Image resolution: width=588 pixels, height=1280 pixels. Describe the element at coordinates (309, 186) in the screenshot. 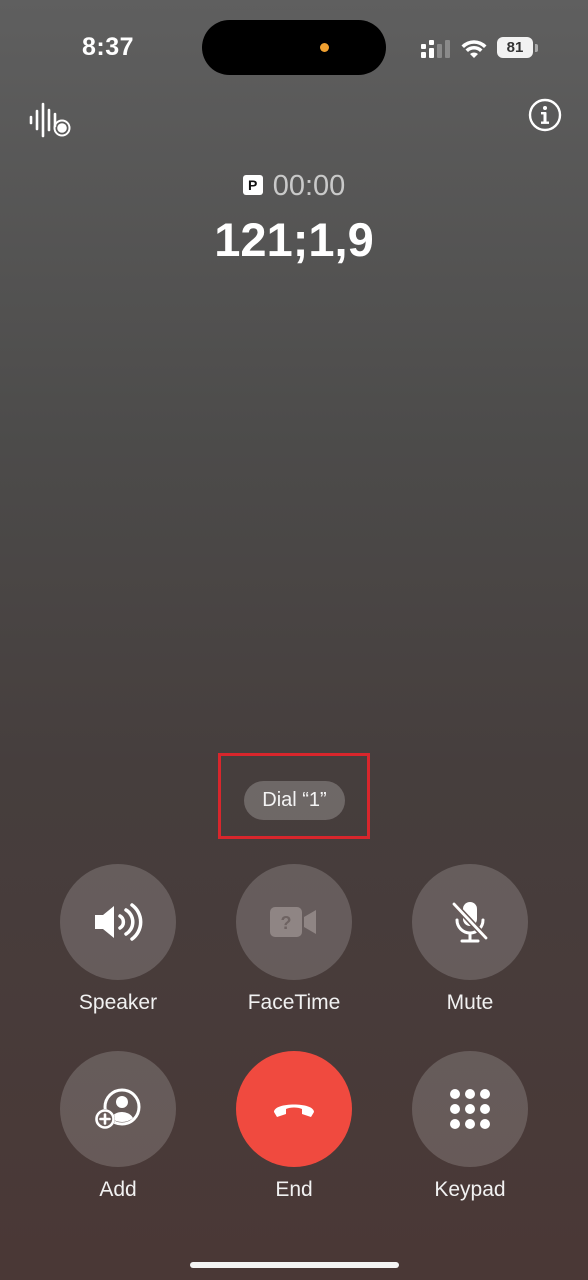

I see `call-duration: 00:00` at that location.